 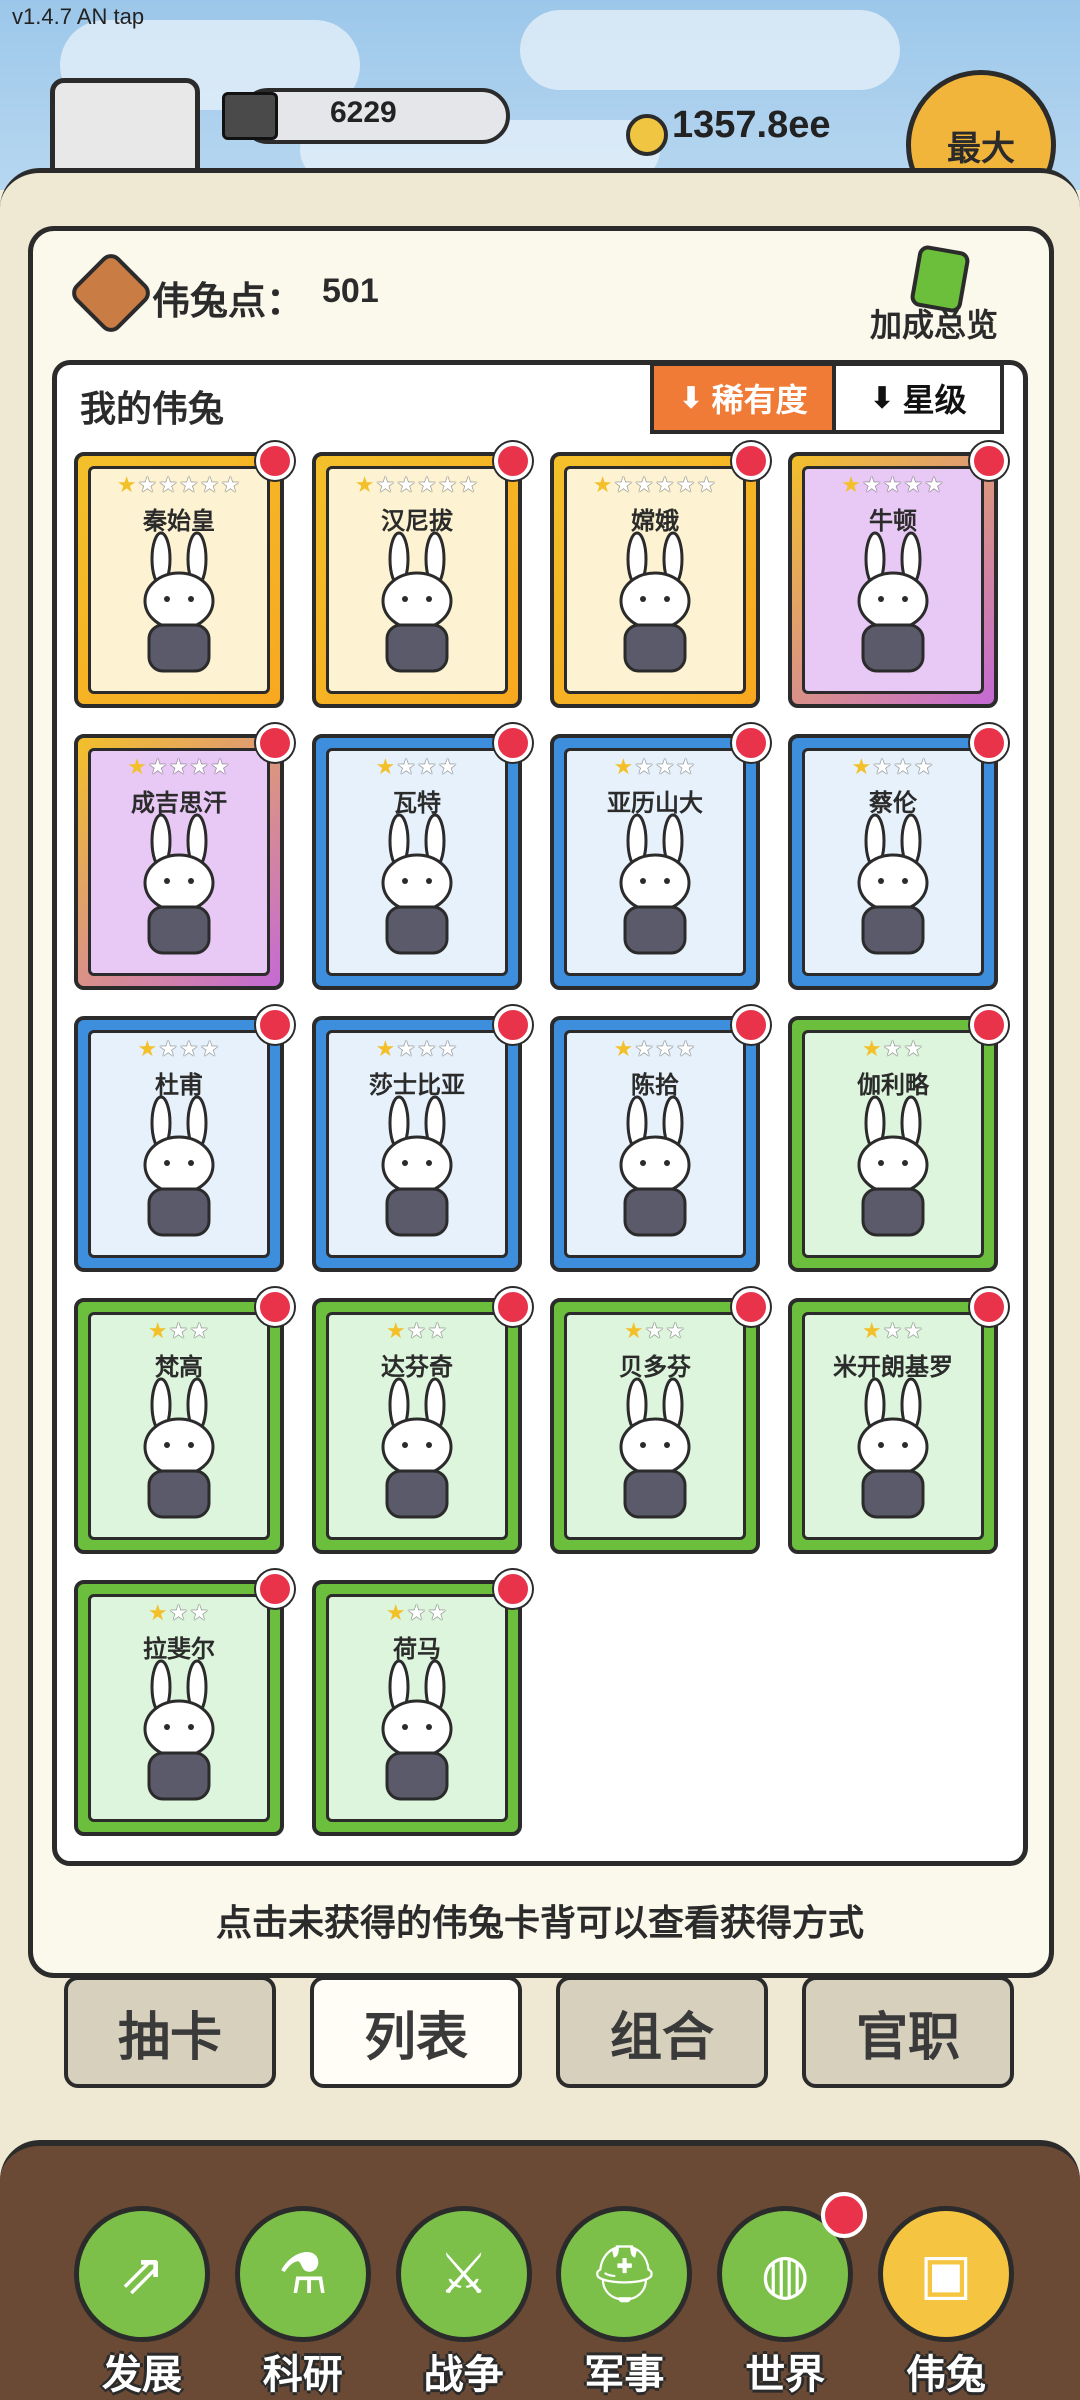 I want to click on hero-card: ★★★★ 亚历山大, so click(x=660, y=857).